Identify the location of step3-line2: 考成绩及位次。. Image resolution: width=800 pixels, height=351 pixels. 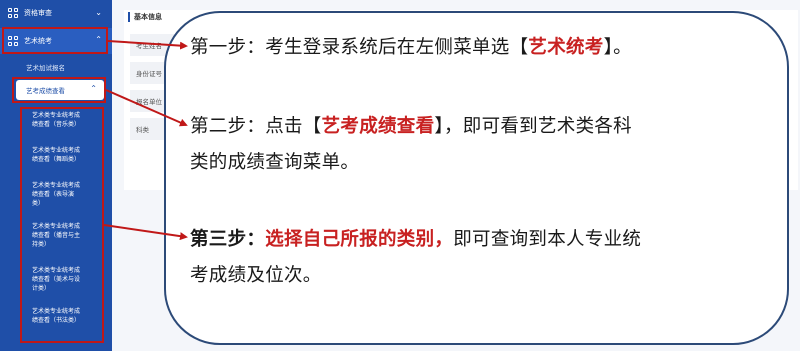
(256, 275).